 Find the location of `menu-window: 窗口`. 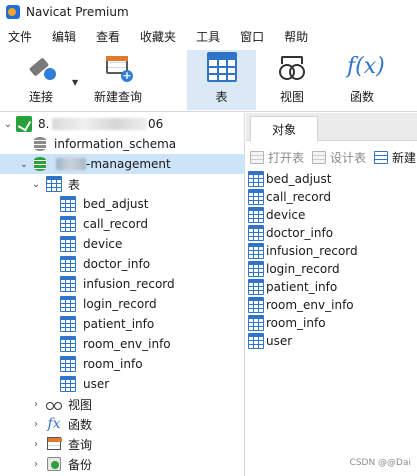

menu-window: 窗口 is located at coordinates (254, 36).